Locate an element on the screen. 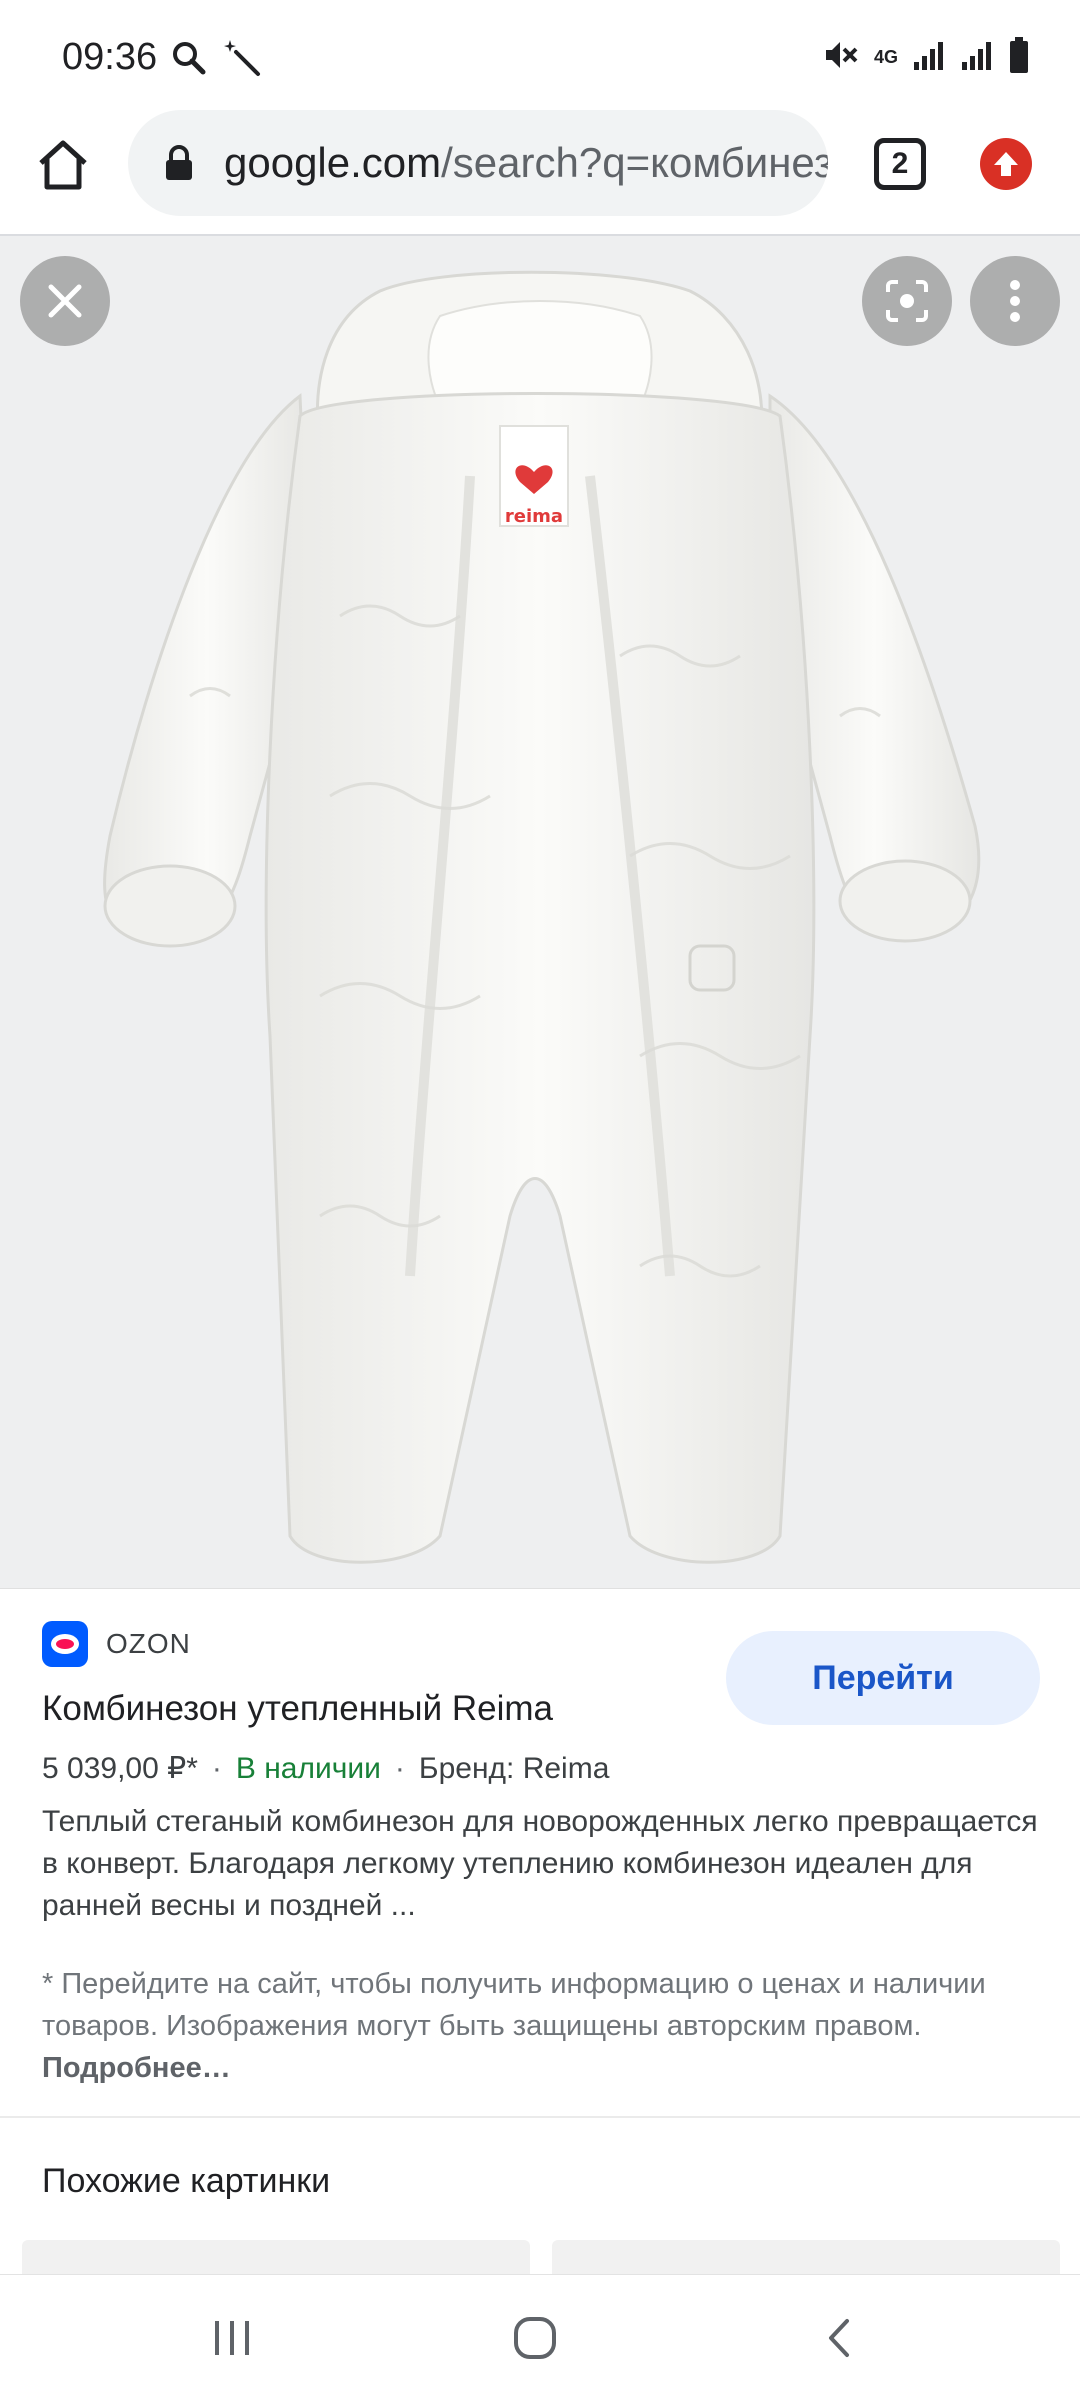 The height and width of the screenshot is (2400, 1080). home-circle-icon is located at coordinates (535, 2338).